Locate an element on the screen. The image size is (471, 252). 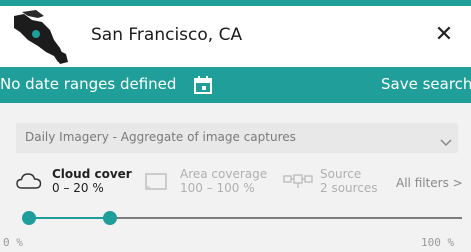
slider-handle-low is located at coordinates (29, 218).